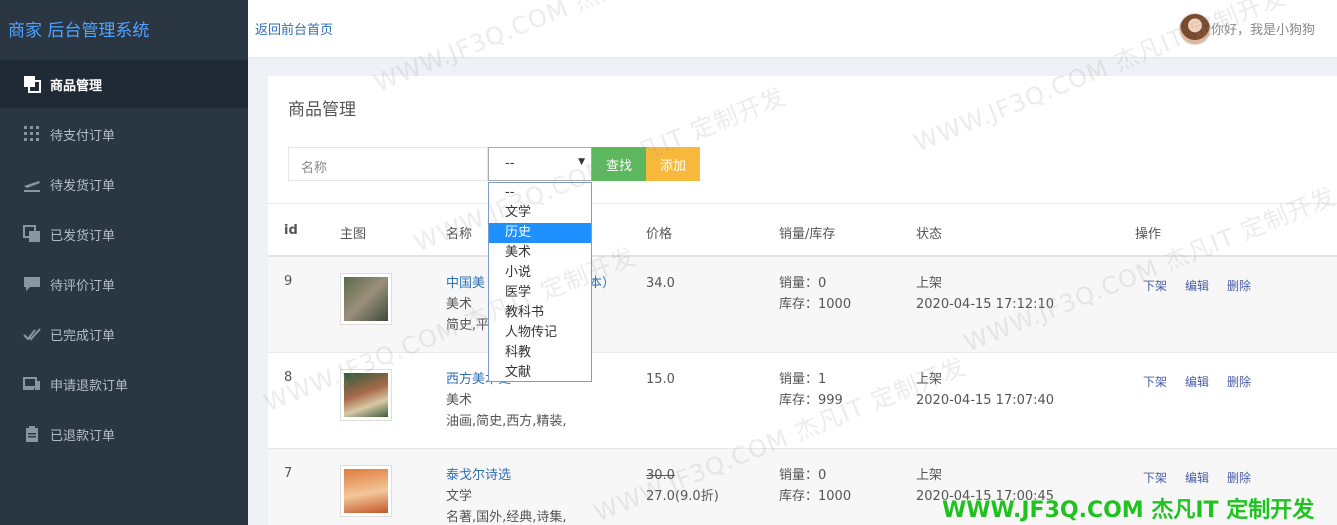 This screenshot has width=1337, height=525. I want to click on sidebar-item-label: 申请退款订单, so click(89, 386).